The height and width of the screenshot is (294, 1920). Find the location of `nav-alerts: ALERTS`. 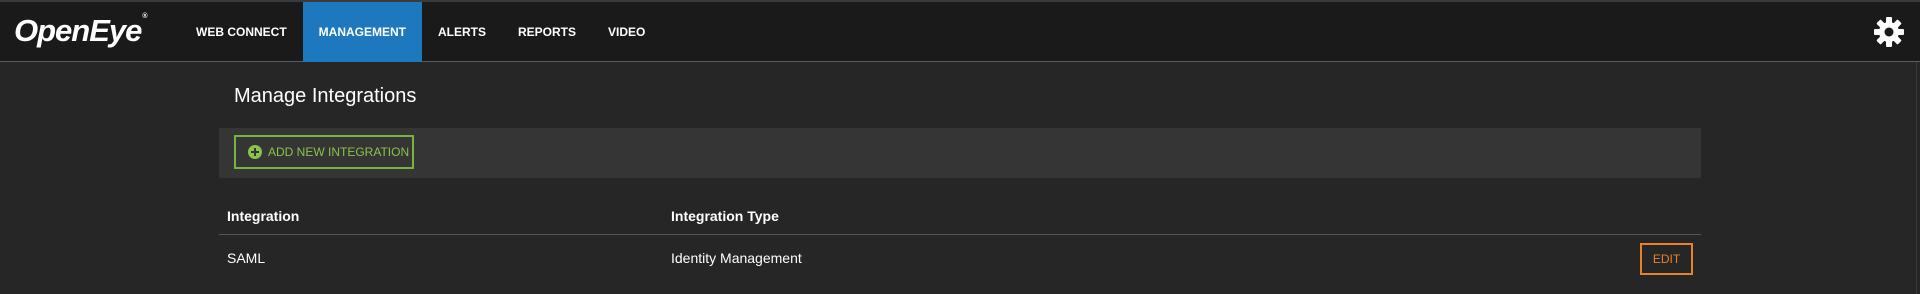

nav-alerts: ALERTS is located at coordinates (462, 32).